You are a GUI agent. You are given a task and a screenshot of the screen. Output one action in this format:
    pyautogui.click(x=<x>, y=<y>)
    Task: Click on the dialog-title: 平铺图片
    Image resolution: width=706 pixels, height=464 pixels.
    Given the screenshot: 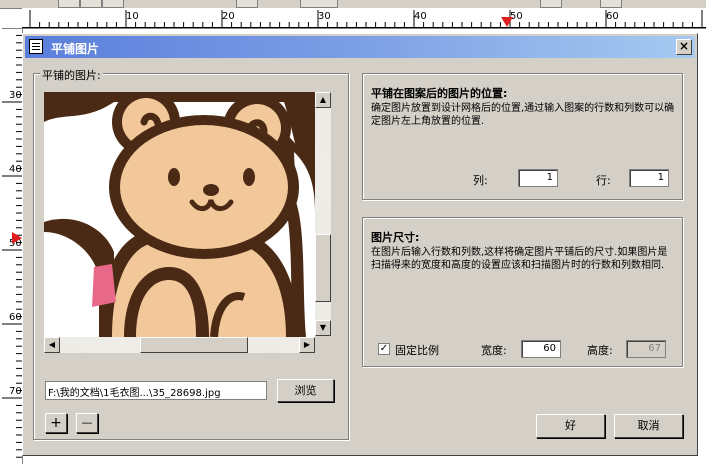 What is the action you would take?
    pyautogui.click(x=75, y=49)
    